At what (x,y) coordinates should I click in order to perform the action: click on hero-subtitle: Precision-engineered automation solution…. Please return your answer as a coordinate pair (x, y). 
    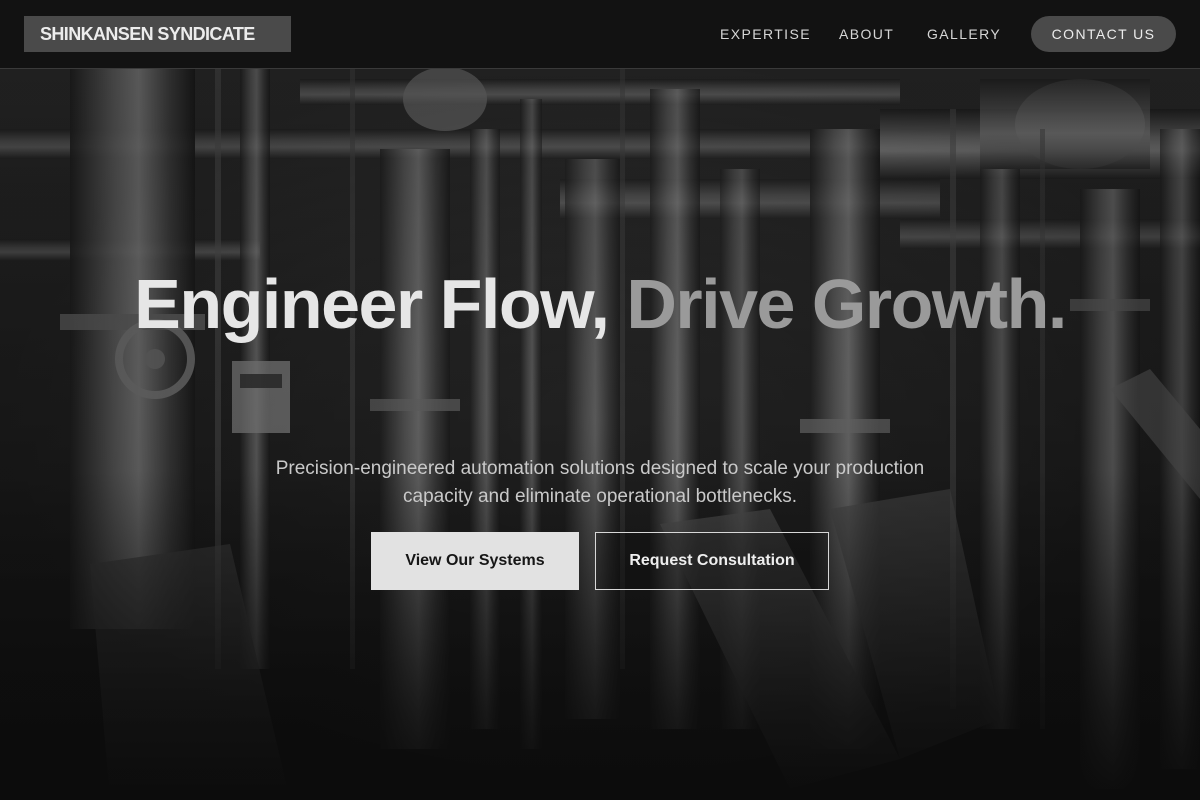
    Looking at the image, I should click on (600, 482).